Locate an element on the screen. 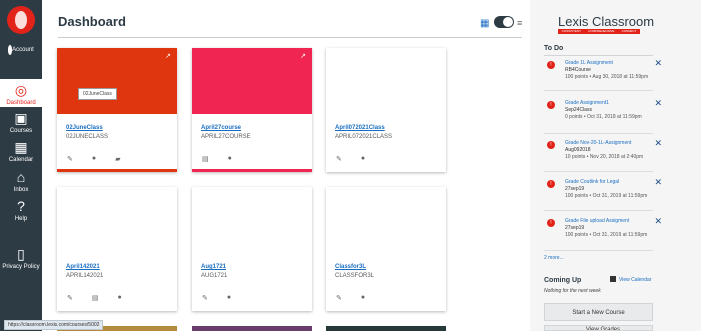 This screenshot has height=331, width=701. todo-item-course: Sep24Class is located at coordinates (578, 110).